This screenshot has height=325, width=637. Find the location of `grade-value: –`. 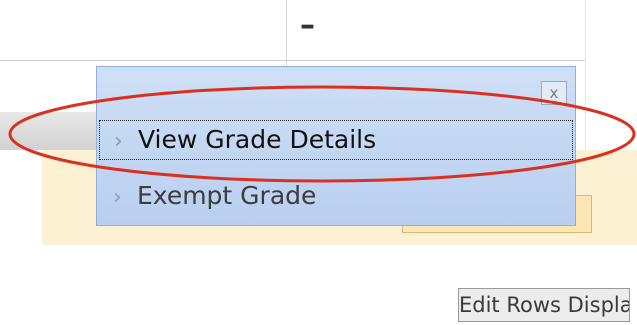

grade-value: – is located at coordinates (307, 25).